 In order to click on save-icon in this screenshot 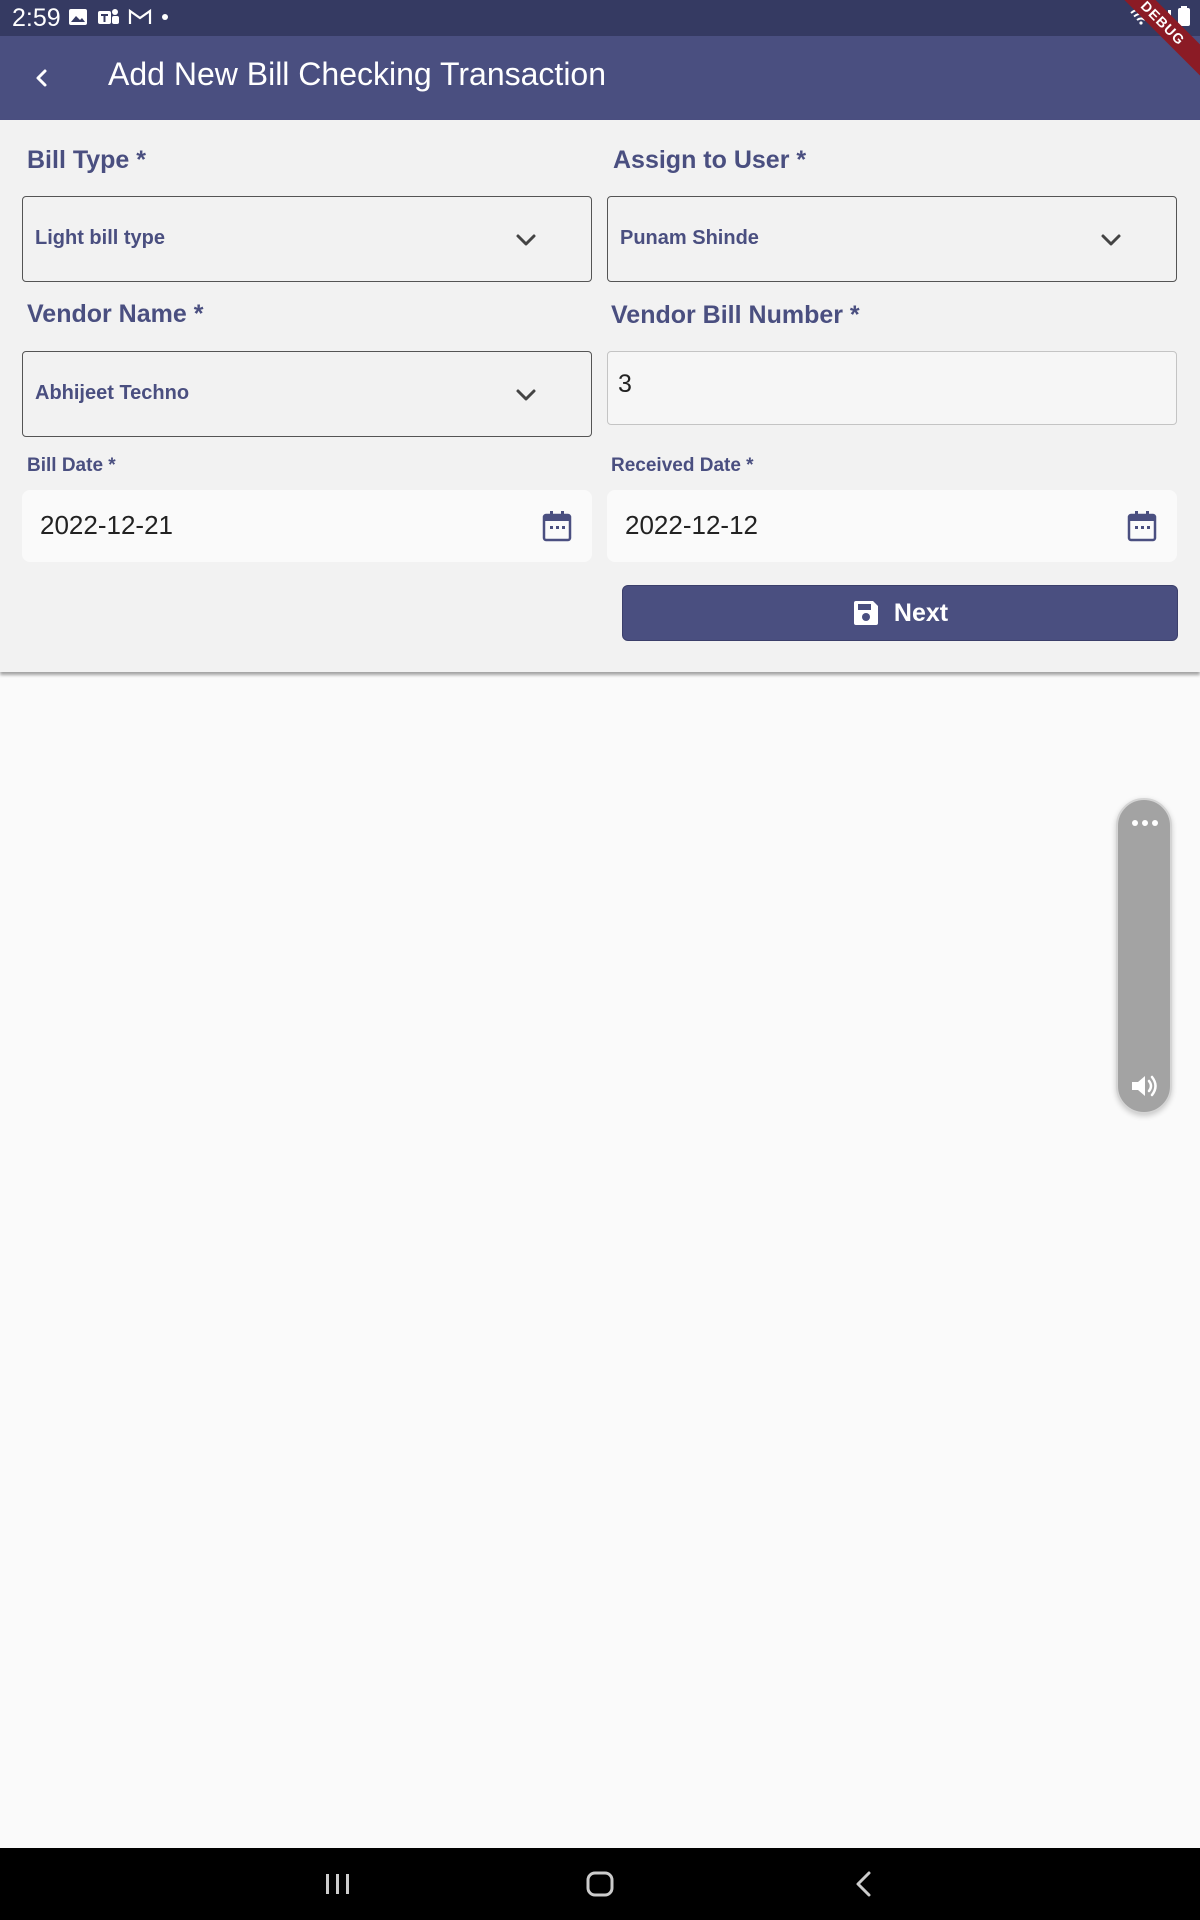, I will do `click(865, 613)`.